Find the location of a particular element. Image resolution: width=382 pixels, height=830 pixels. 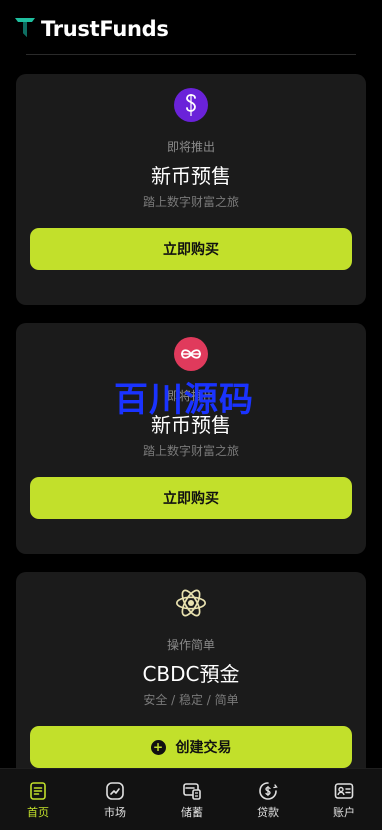

loan-dollar-icon is located at coordinates (268, 791).